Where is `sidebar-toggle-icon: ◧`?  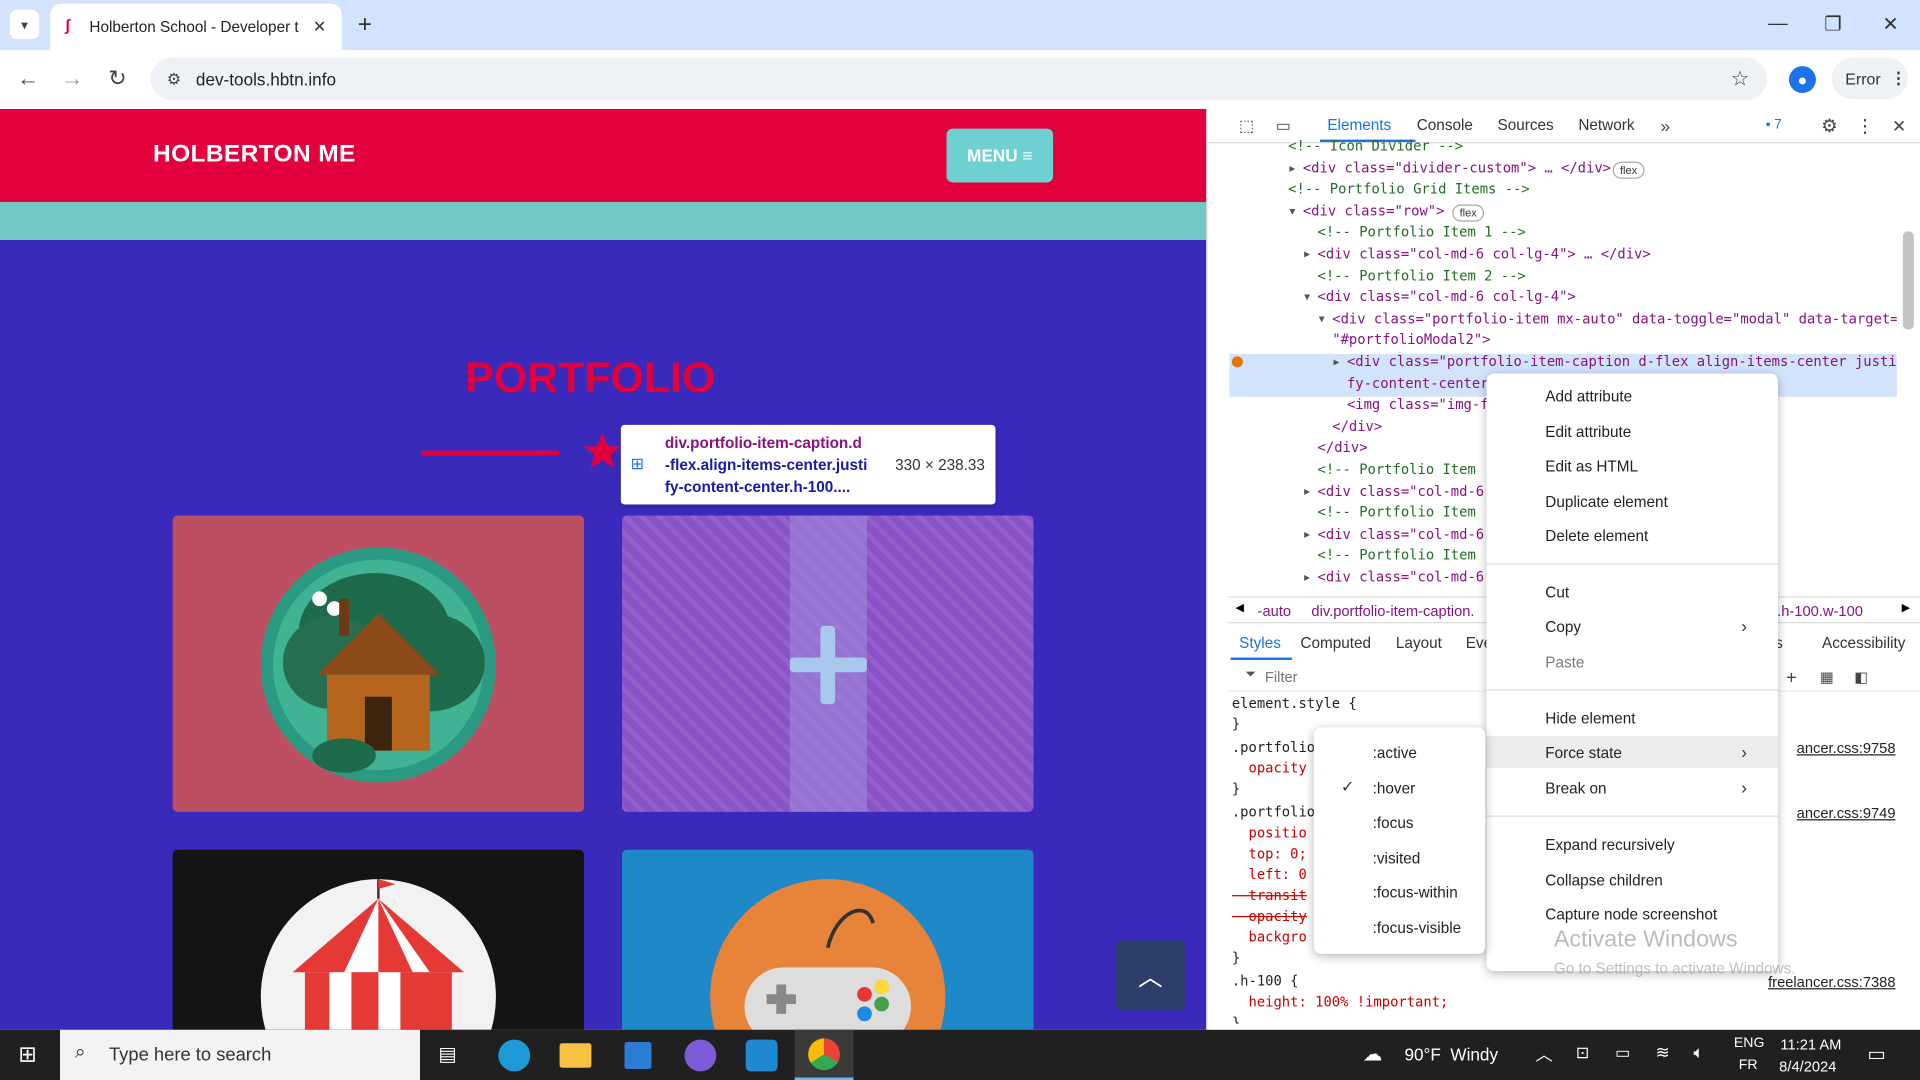
sidebar-toggle-icon: ◧ is located at coordinates (1861, 677).